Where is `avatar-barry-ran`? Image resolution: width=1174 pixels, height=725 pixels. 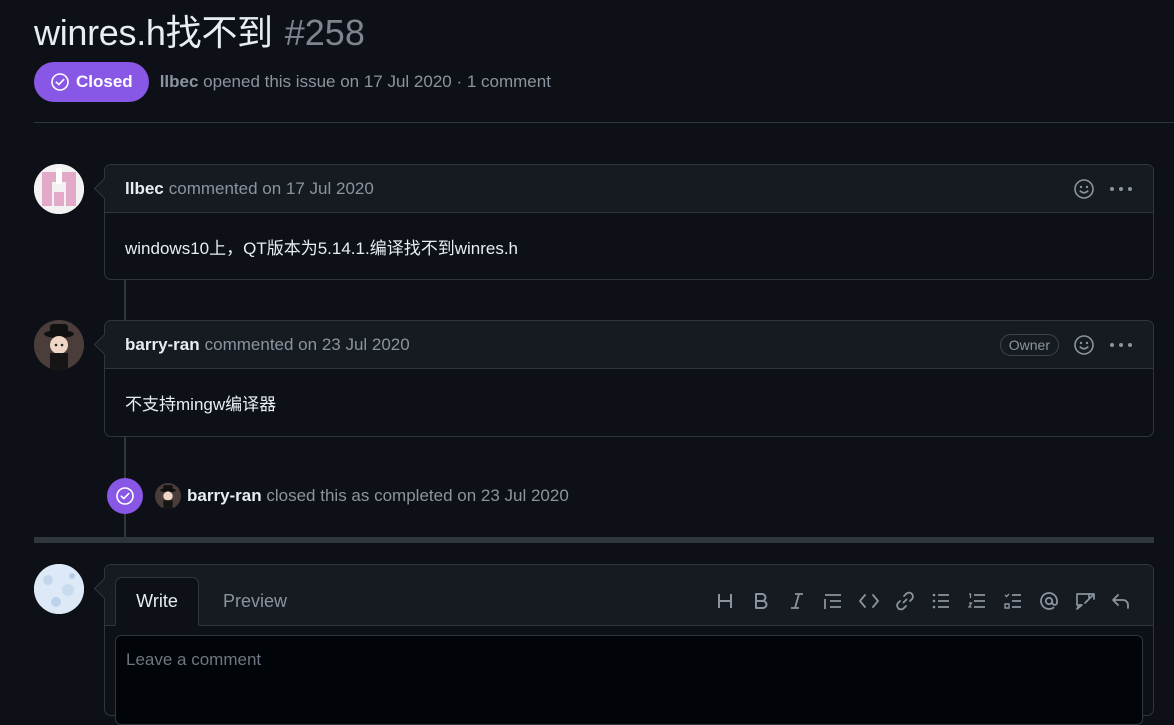
avatar-barry-ran is located at coordinates (59, 345).